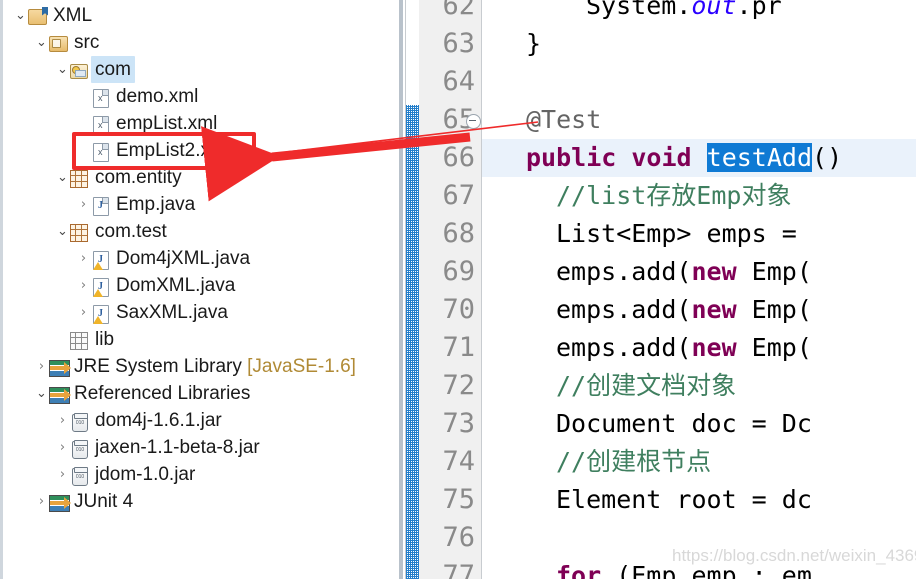 This screenshot has height=579, width=916. I want to click on code-token-keyword: public, so click(571, 157).